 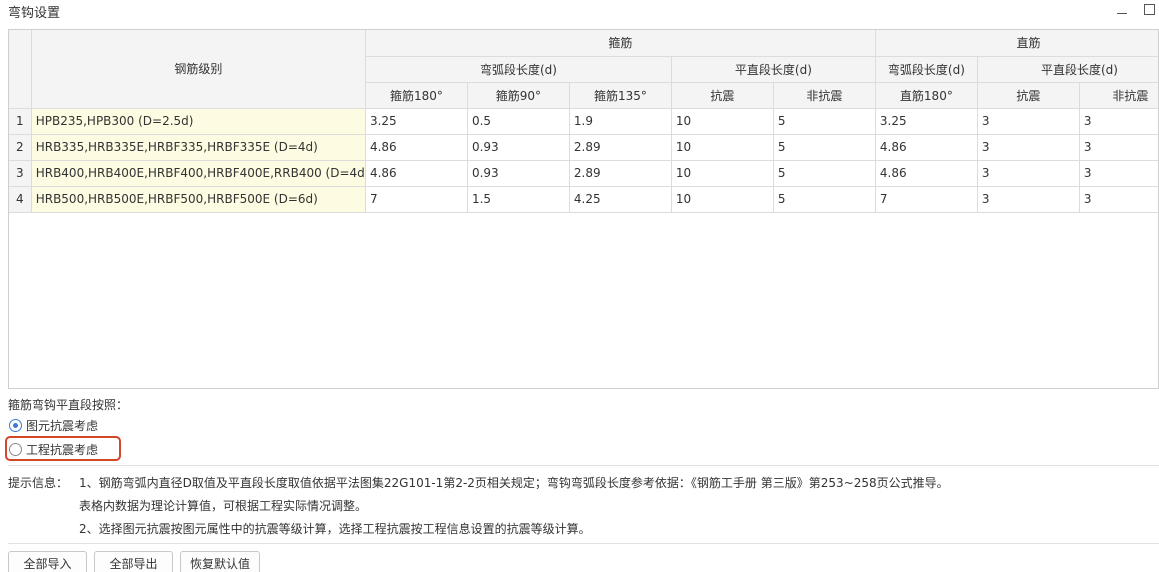 I want to click on radio-label: 工程抗震考虑, so click(x=62, y=449).